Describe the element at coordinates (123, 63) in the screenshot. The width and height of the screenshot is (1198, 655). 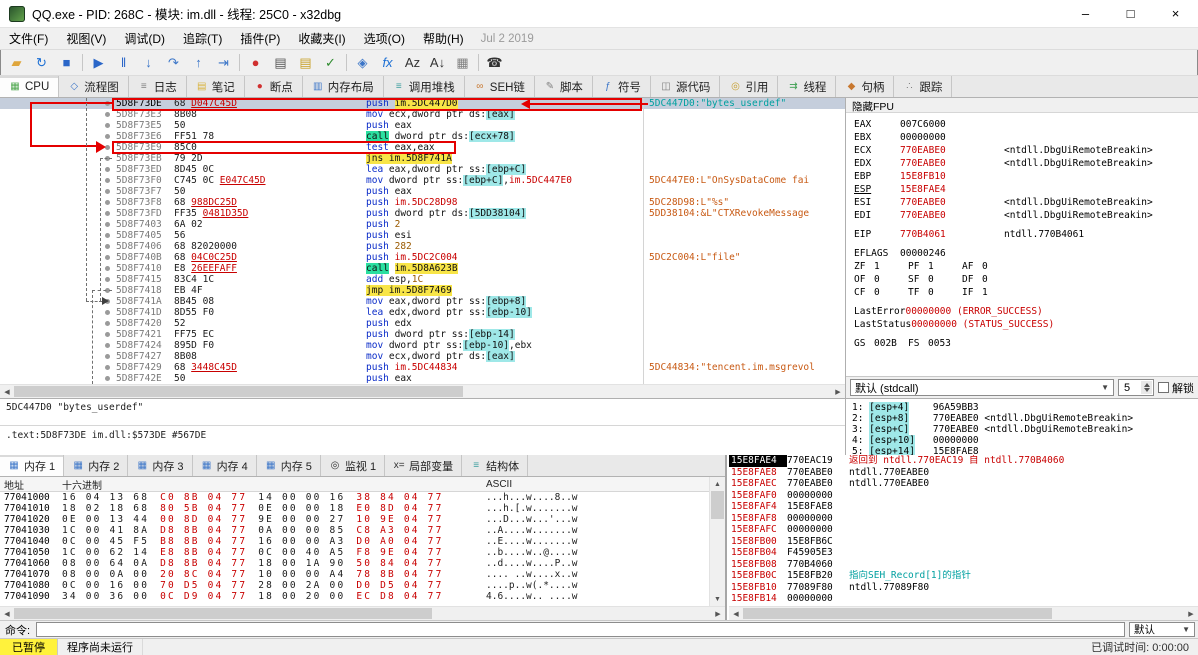
I see `pause-button: ‖` at that location.